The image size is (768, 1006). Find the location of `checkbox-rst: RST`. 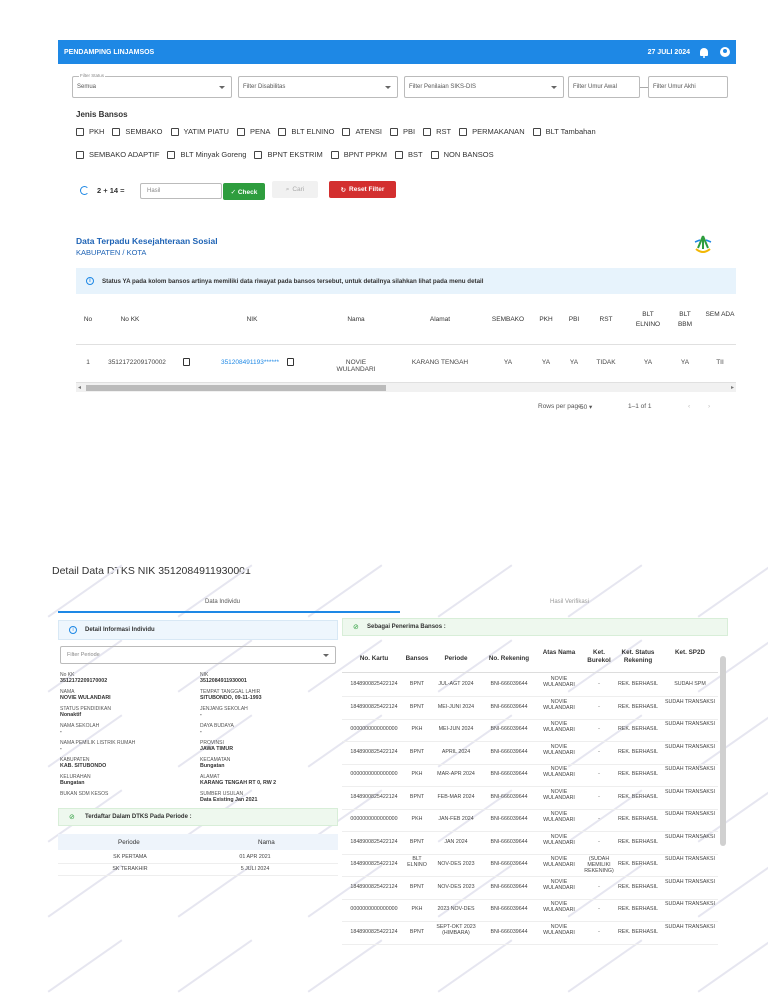

checkbox-rst: RST is located at coordinates (437, 132).